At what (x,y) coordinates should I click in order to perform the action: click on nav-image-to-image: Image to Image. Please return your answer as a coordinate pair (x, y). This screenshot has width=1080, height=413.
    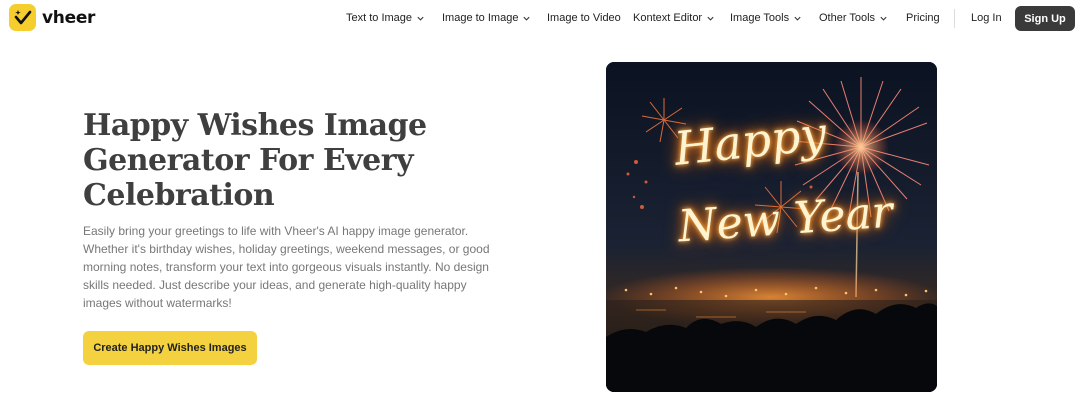
    Looking at the image, I should click on (486, 18).